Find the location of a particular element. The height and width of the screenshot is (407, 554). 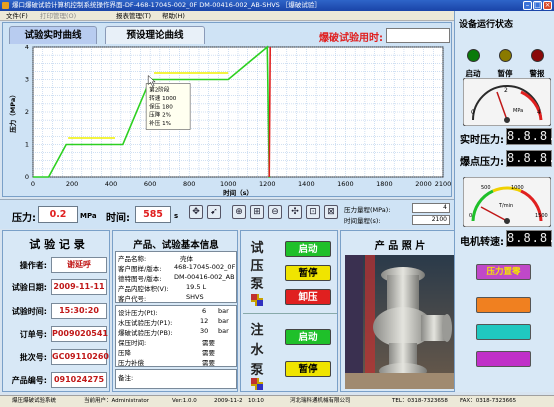

water-pump-icon is located at coordinates (257, 384).